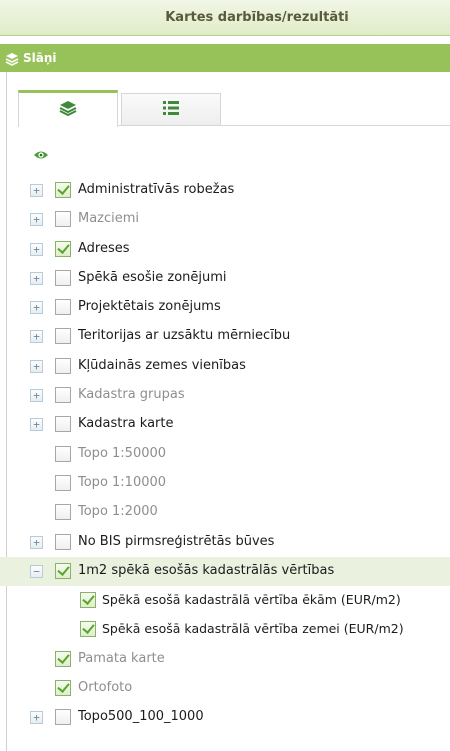 Image resolution: width=450 pixels, height=751 pixels. I want to click on layer-label: Topo 1:2000, so click(118, 512).